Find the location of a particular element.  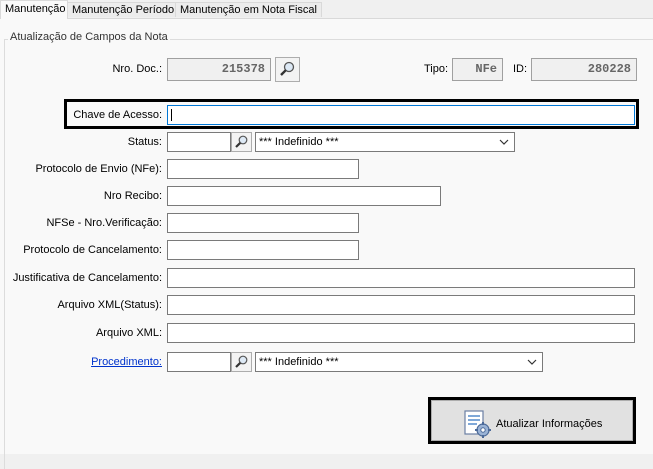

nro-doc-field: 215378 is located at coordinates (219, 69).